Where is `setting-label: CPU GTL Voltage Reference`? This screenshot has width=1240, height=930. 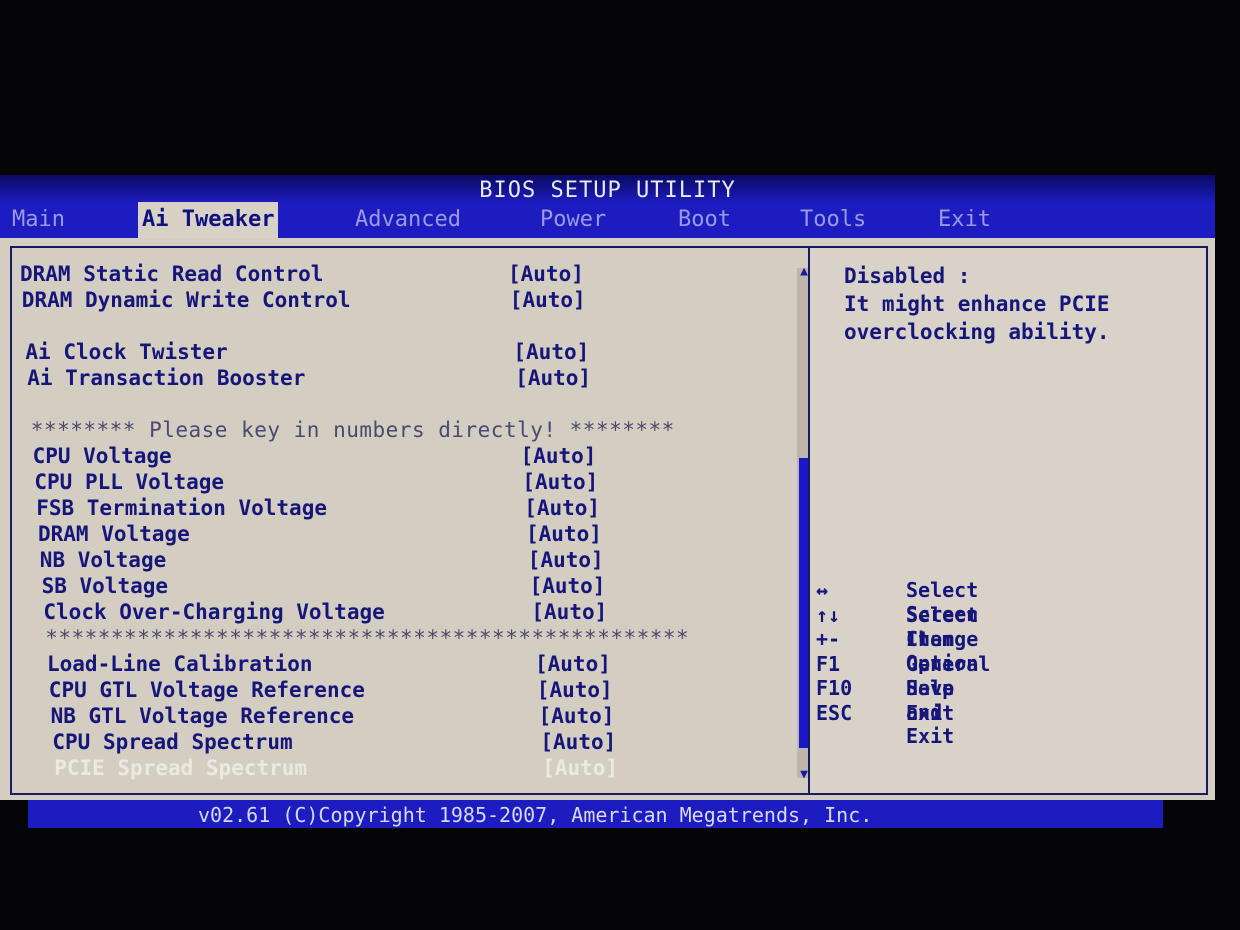 setting-label: CPU GTL Voltage Reference is located at coordinates (206, 690).